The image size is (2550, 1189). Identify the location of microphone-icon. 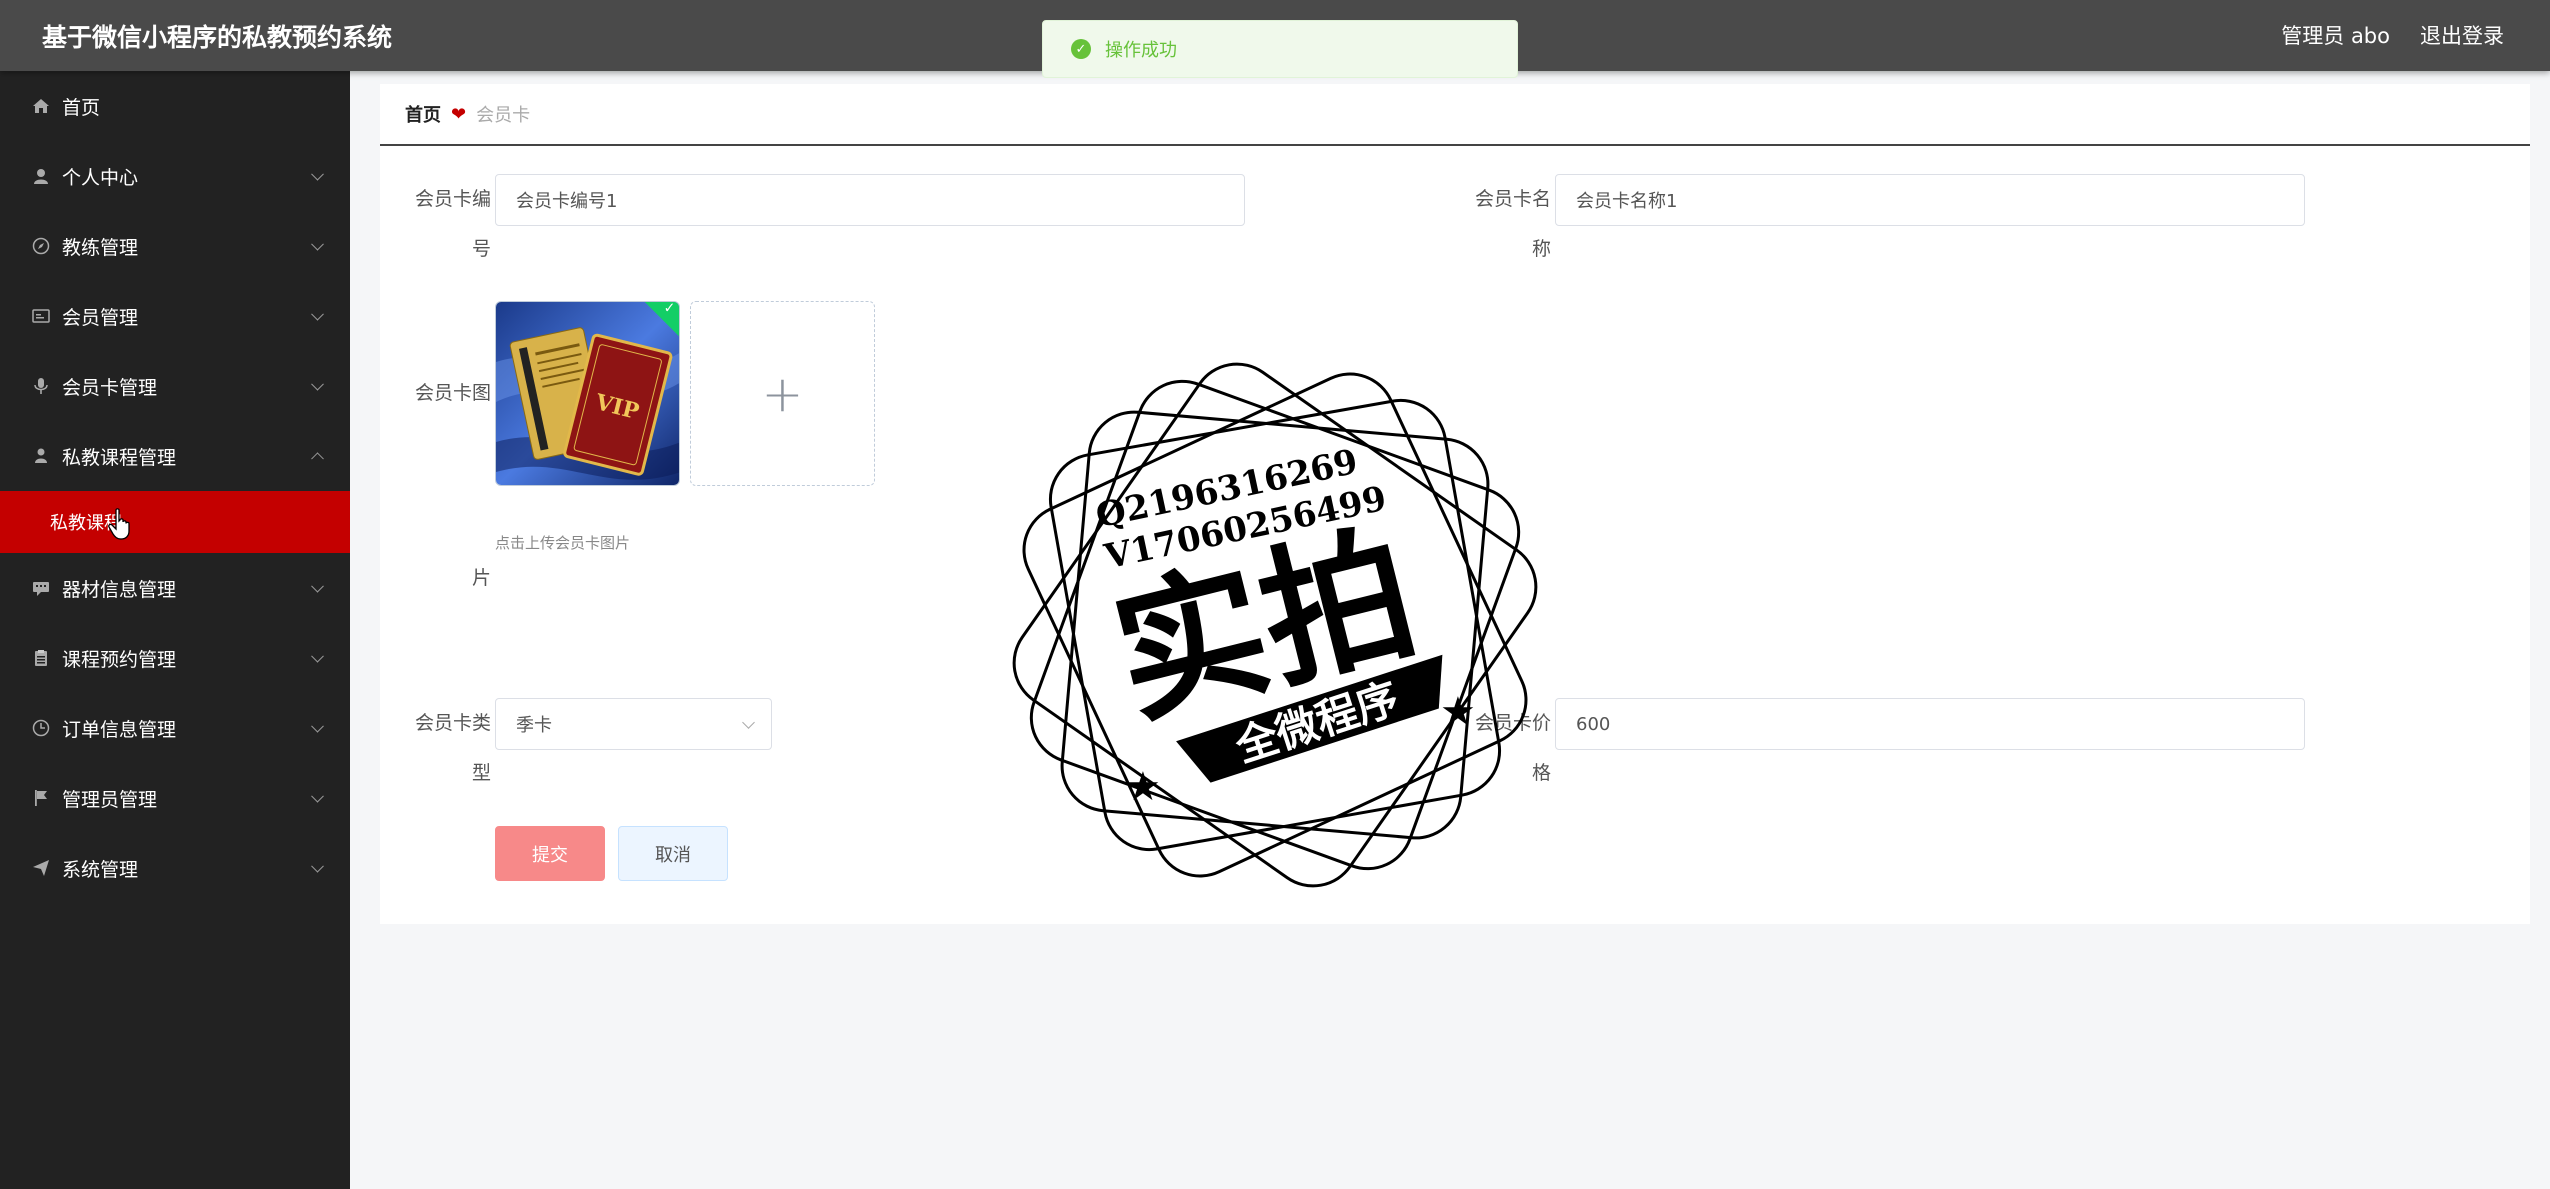
(41, 386).